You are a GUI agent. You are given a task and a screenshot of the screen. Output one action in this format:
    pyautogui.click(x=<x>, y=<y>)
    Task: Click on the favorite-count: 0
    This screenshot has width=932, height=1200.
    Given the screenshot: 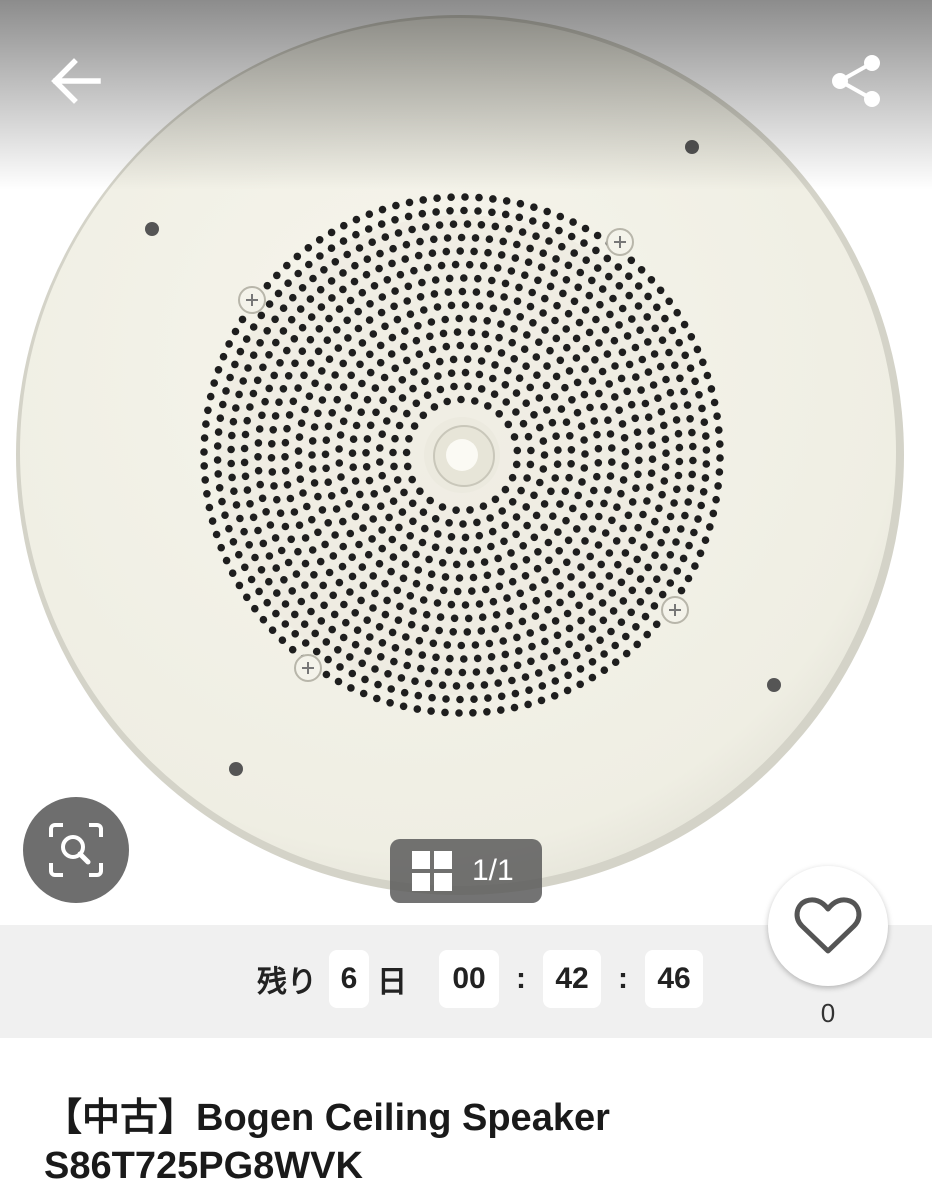 What is the action you would take?
    pyautogui.click(x=828, y=1013)
    